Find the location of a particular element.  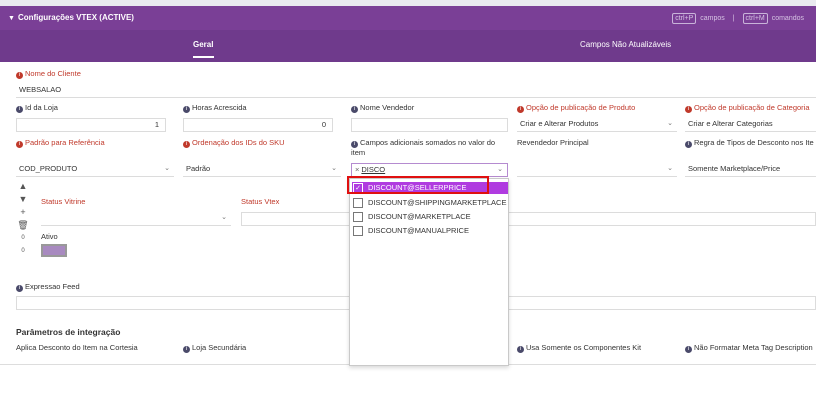

regra-tipos-desconto-select: Somente Marketplace/Price is located at coordinates (750, 170).